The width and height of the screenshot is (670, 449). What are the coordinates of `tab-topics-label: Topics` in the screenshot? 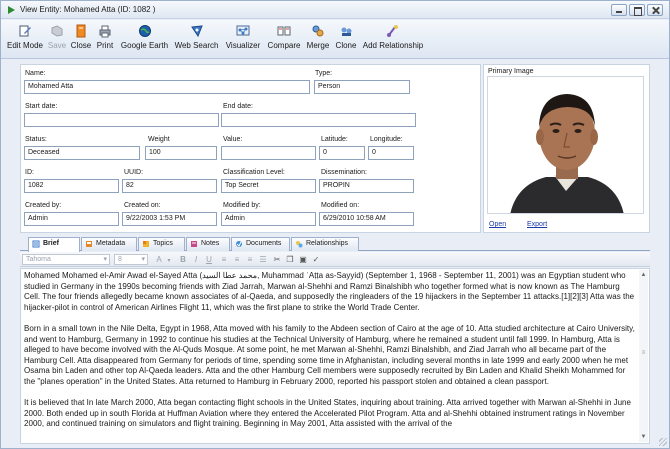 It's located at (163, 243).